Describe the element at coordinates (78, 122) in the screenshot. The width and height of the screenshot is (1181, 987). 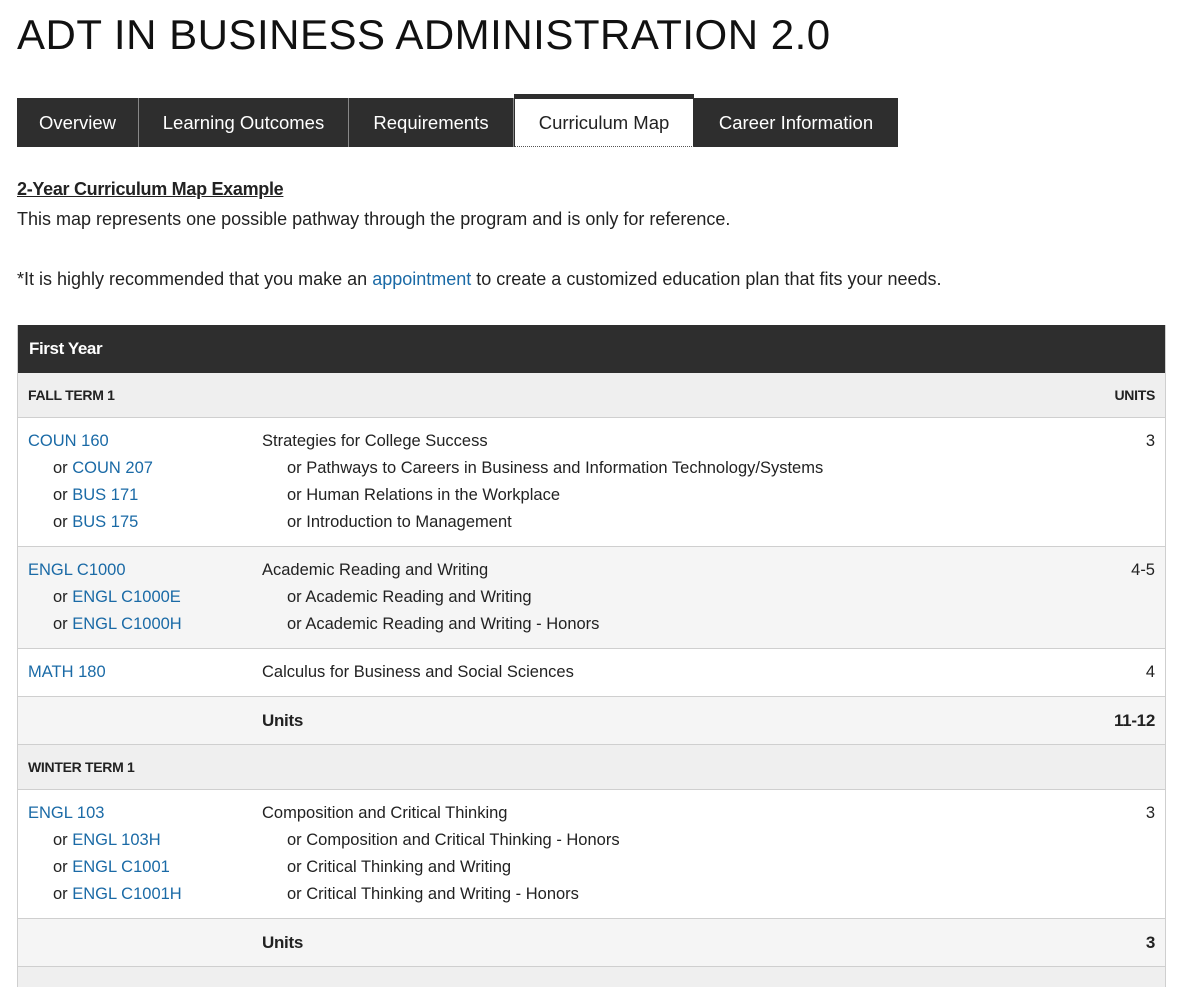
I see `tab-overview: Overview` at that location.